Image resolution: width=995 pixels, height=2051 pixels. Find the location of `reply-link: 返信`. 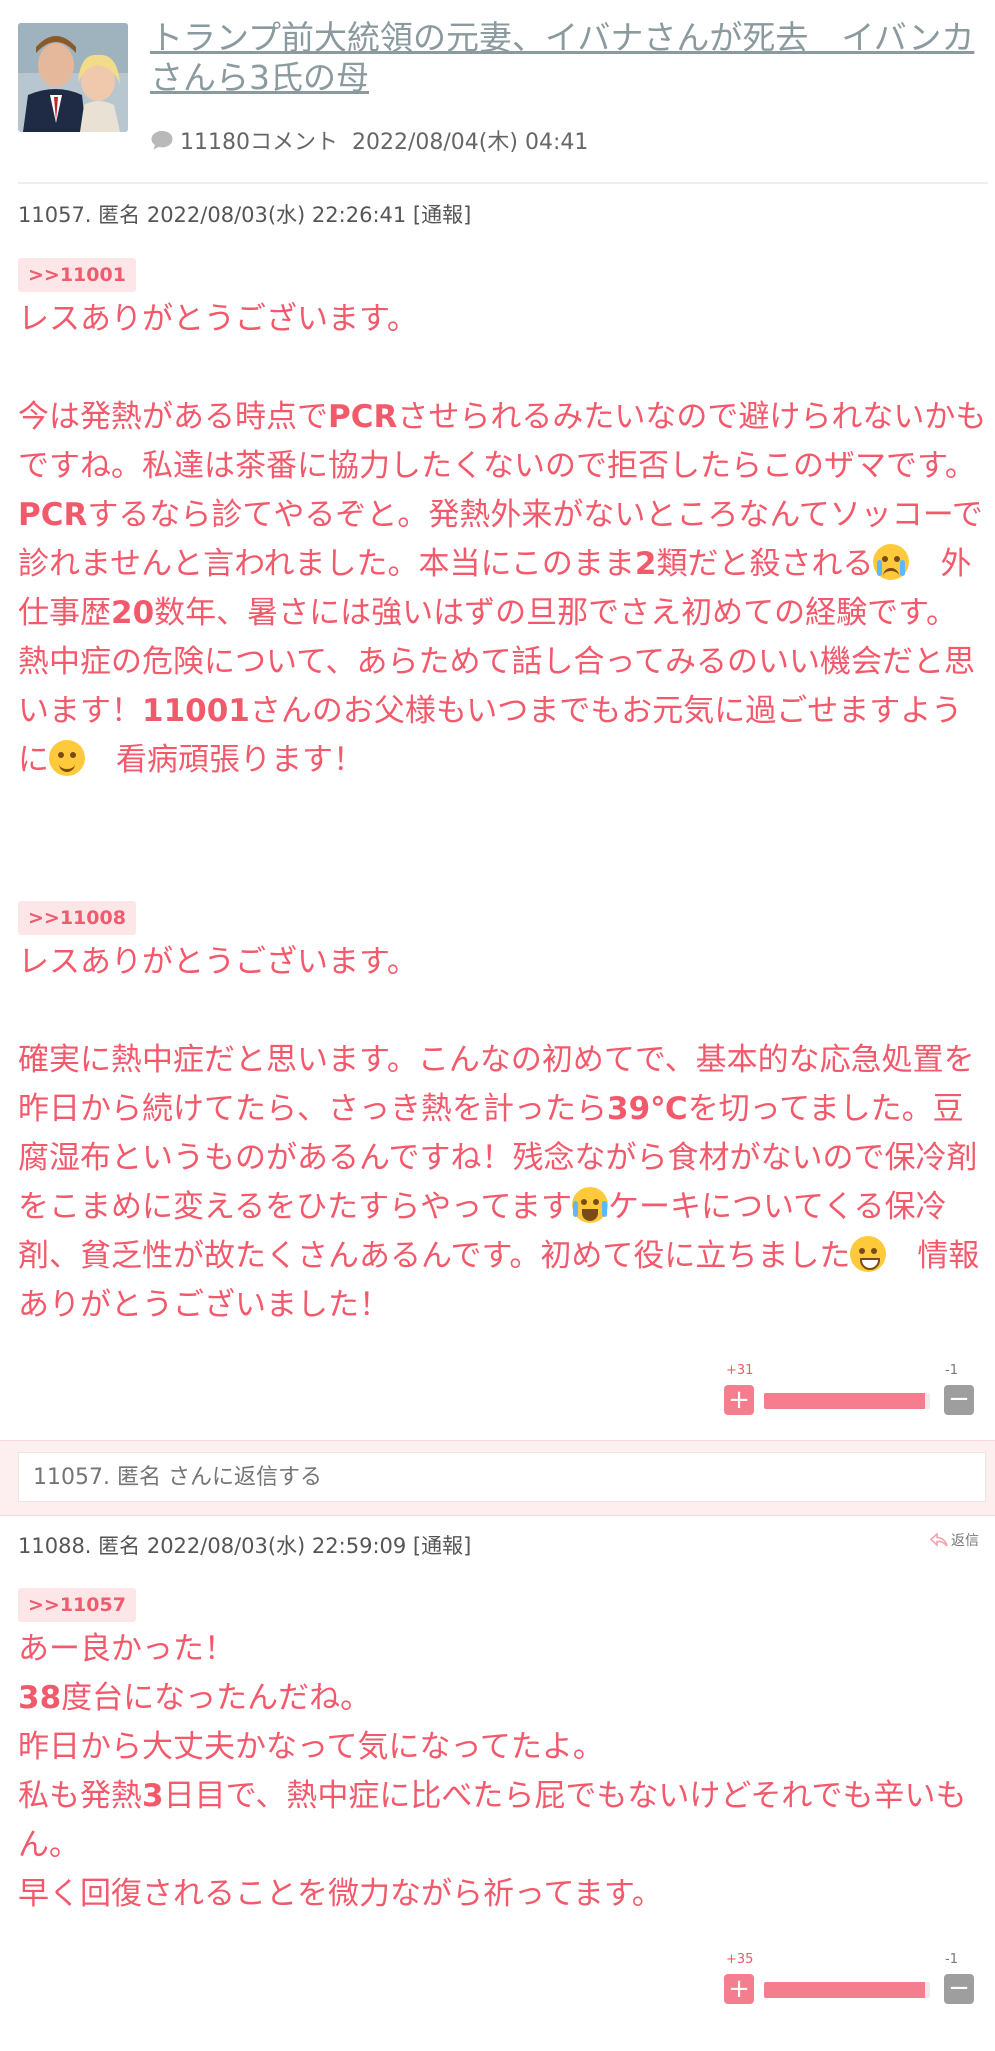

reply-link: 返信 is located at coordinates (954, 1540).